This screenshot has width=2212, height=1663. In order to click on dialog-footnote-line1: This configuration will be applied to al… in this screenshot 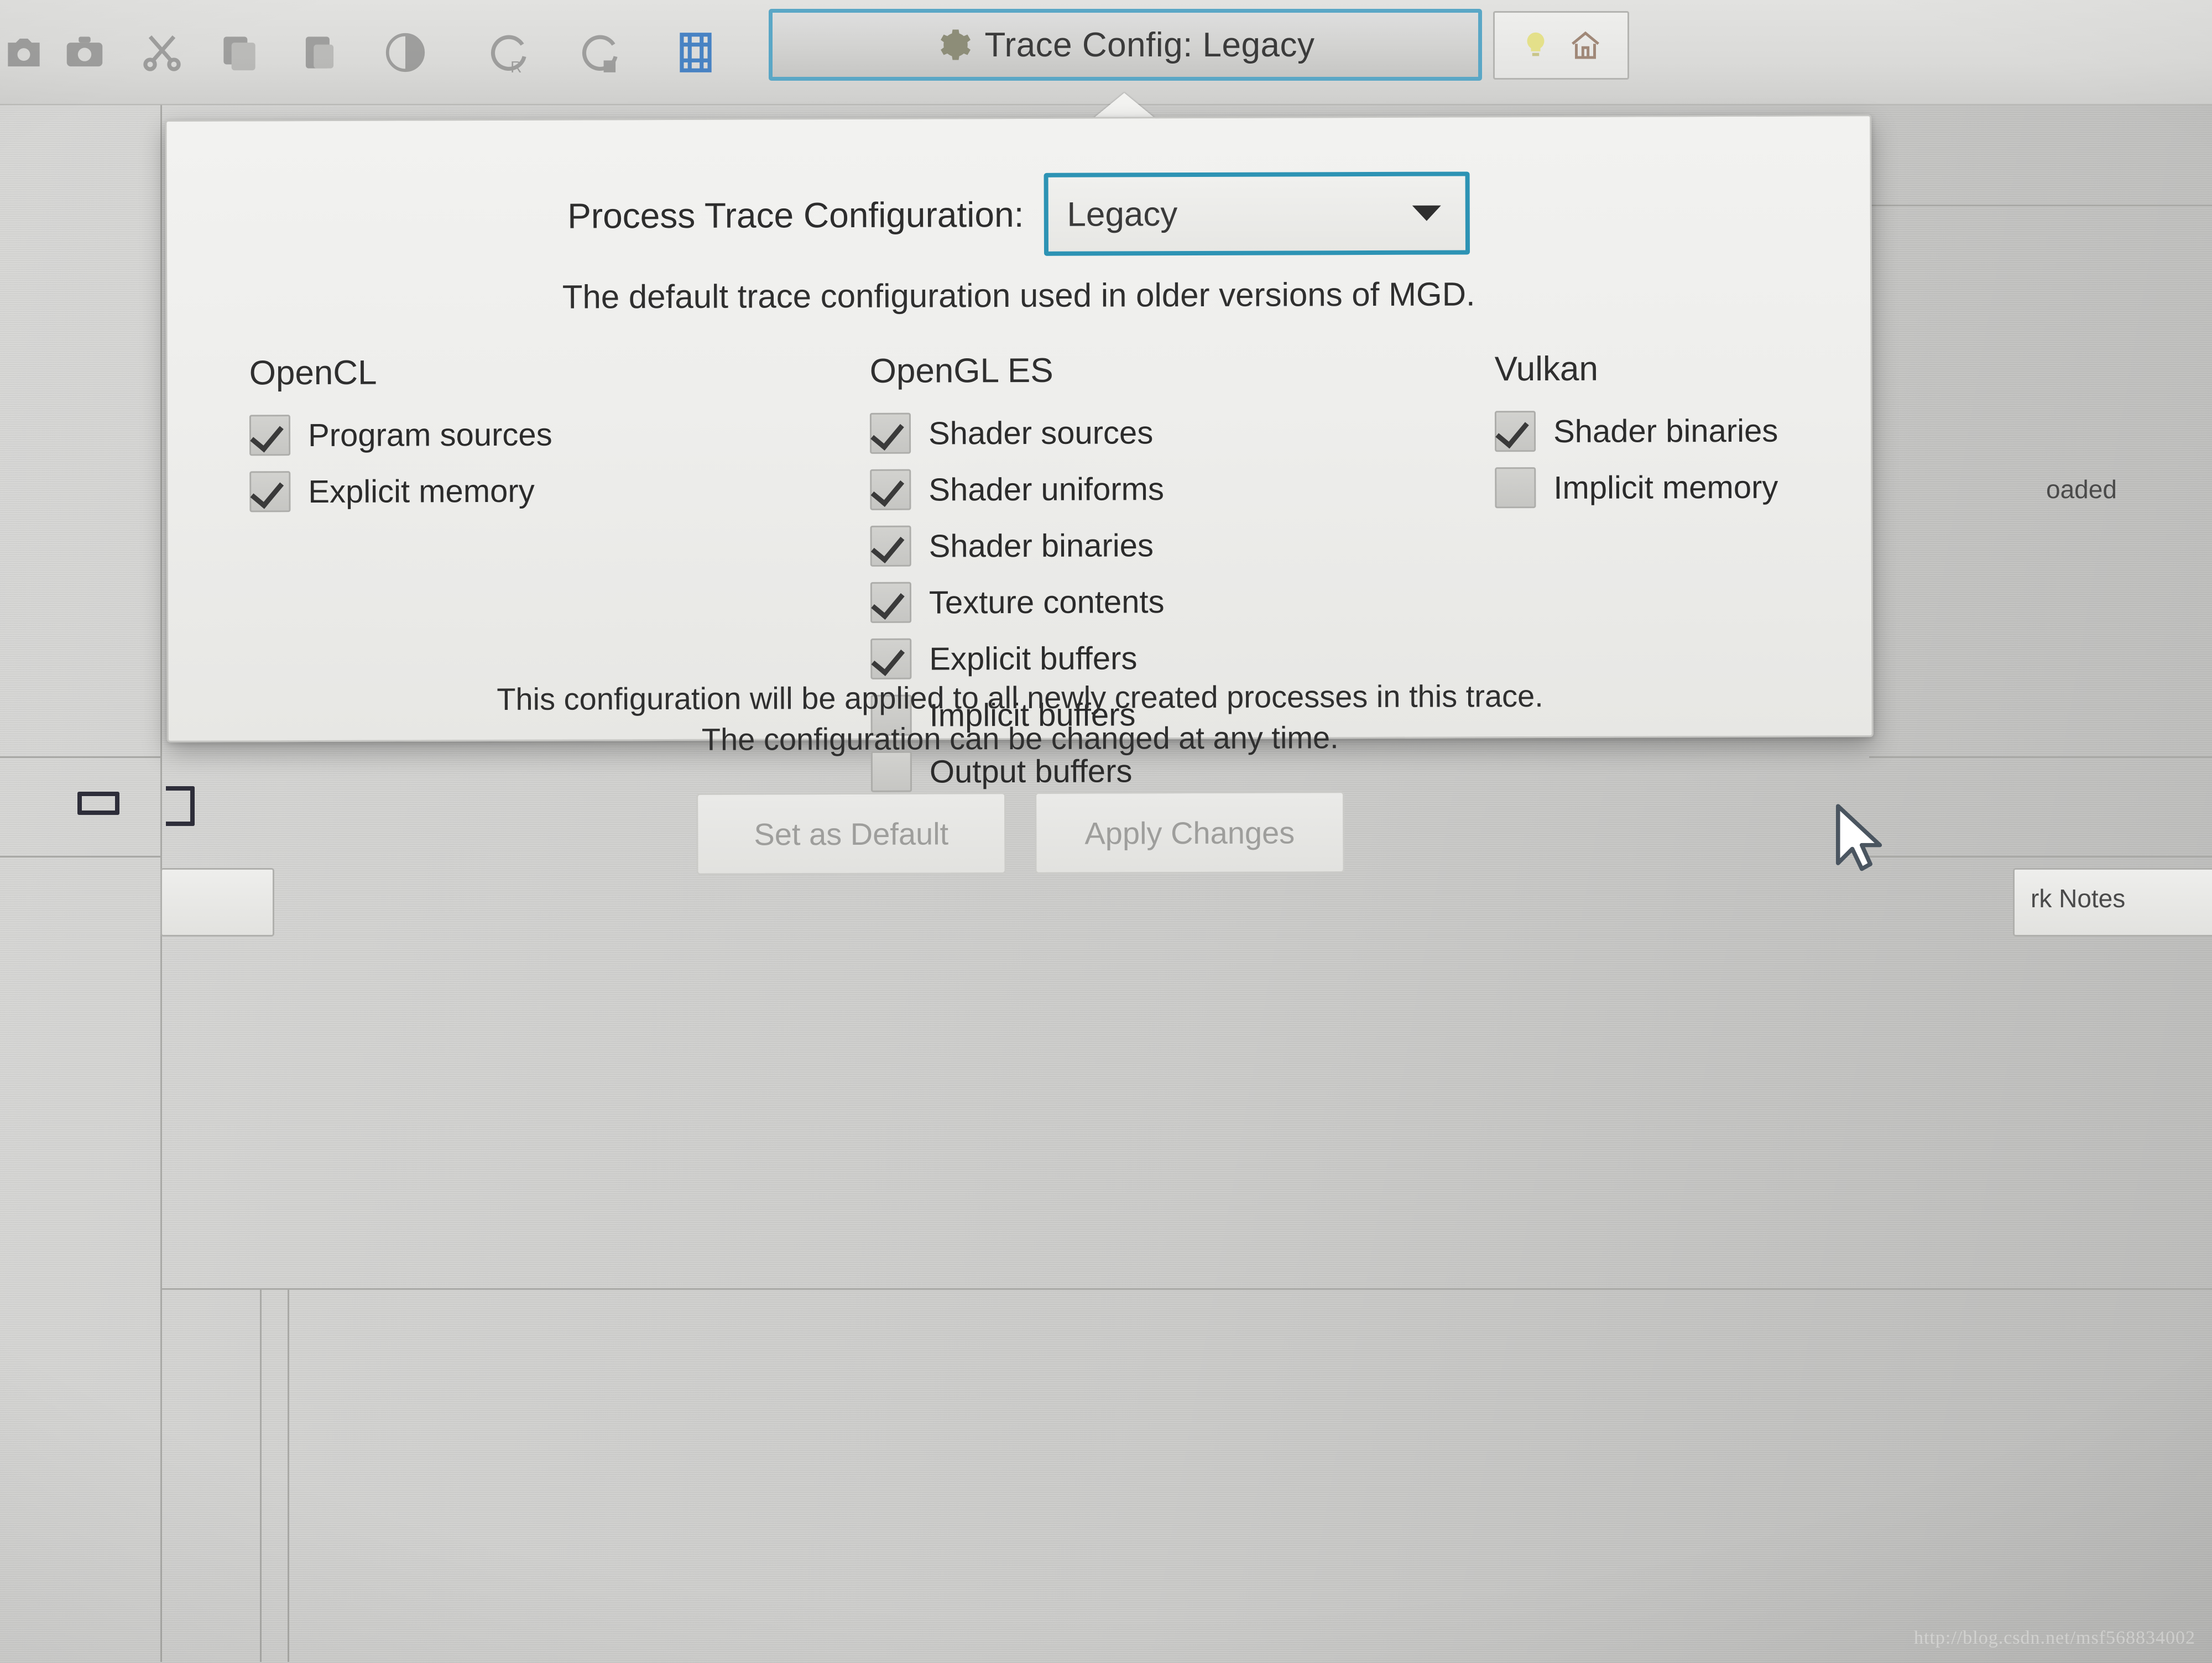, I will do `click(1020, 698)`.